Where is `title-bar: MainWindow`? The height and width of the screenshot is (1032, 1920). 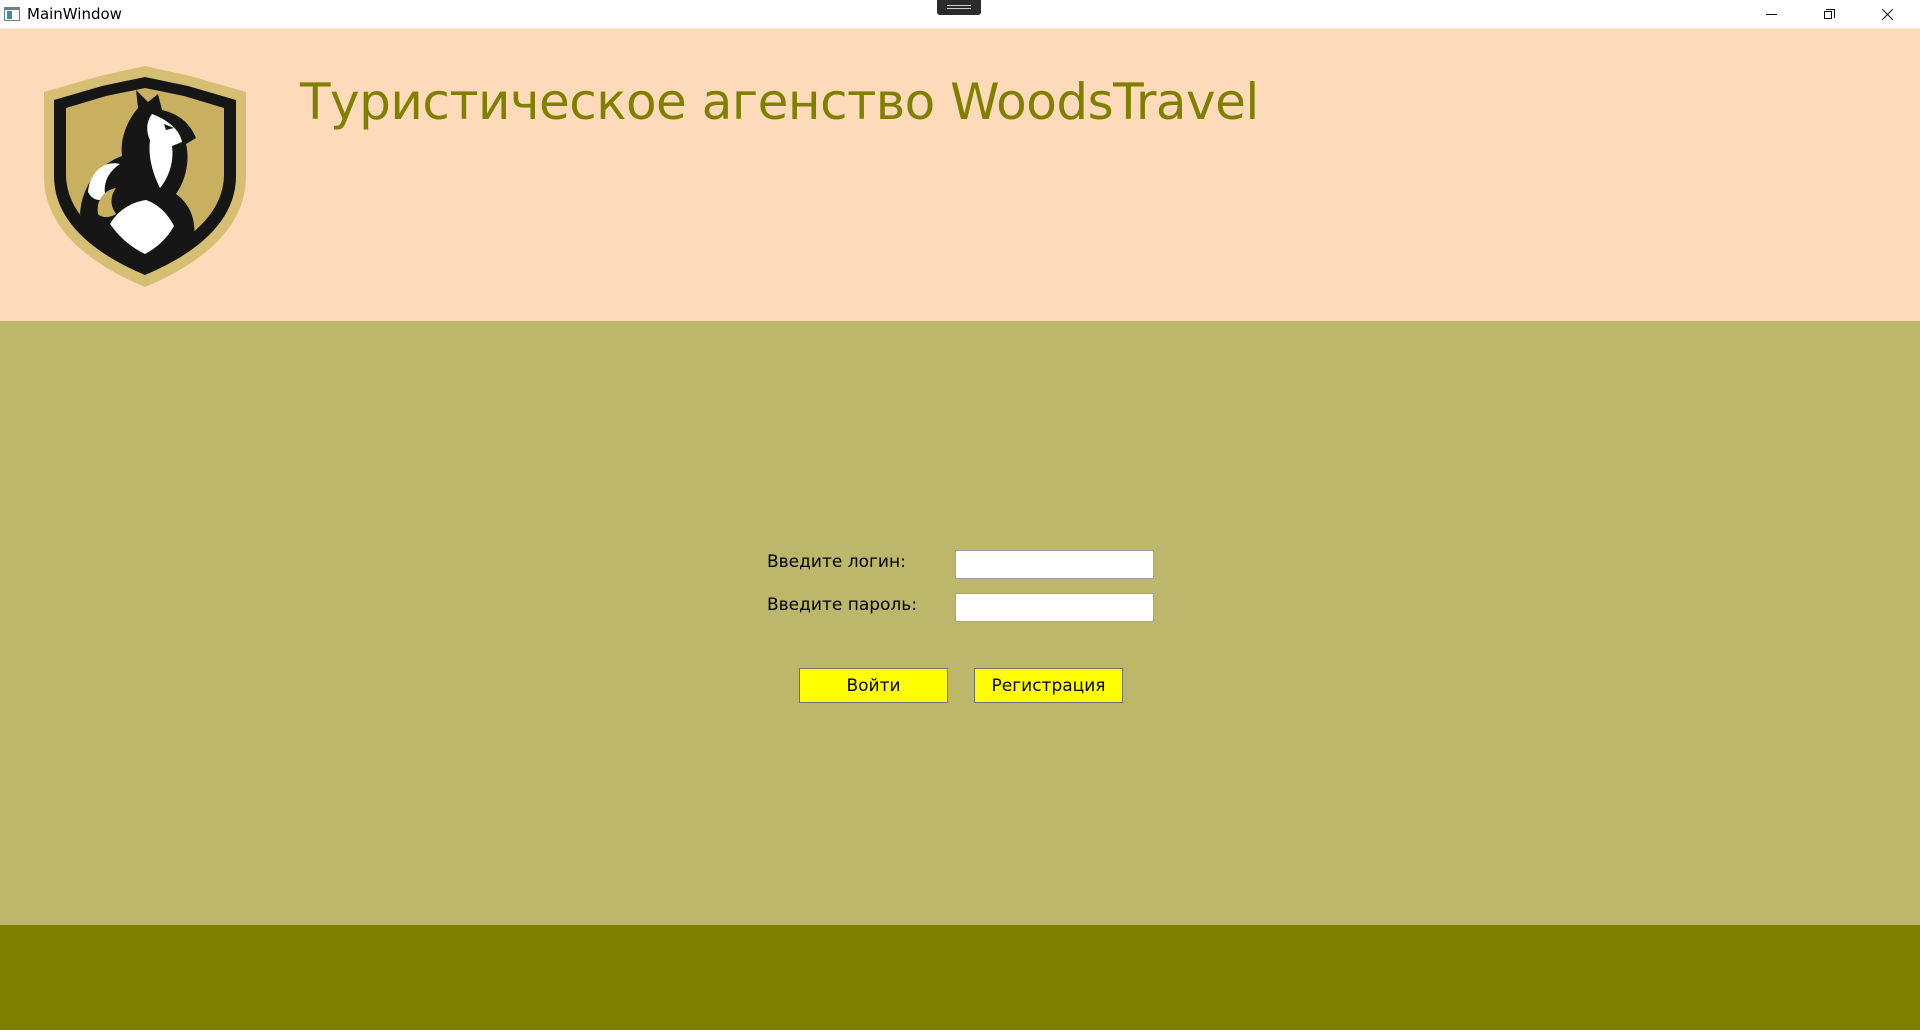
title-bar: MainWindow is located at coordinates (960, 14).